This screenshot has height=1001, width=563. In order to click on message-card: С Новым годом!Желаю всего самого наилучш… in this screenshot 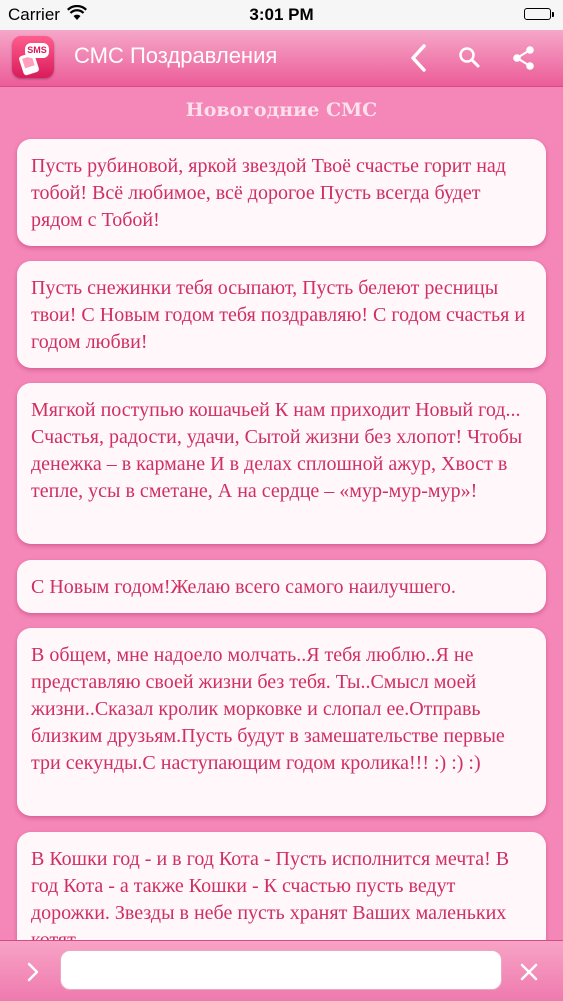, I will do `click(281, 586)`.